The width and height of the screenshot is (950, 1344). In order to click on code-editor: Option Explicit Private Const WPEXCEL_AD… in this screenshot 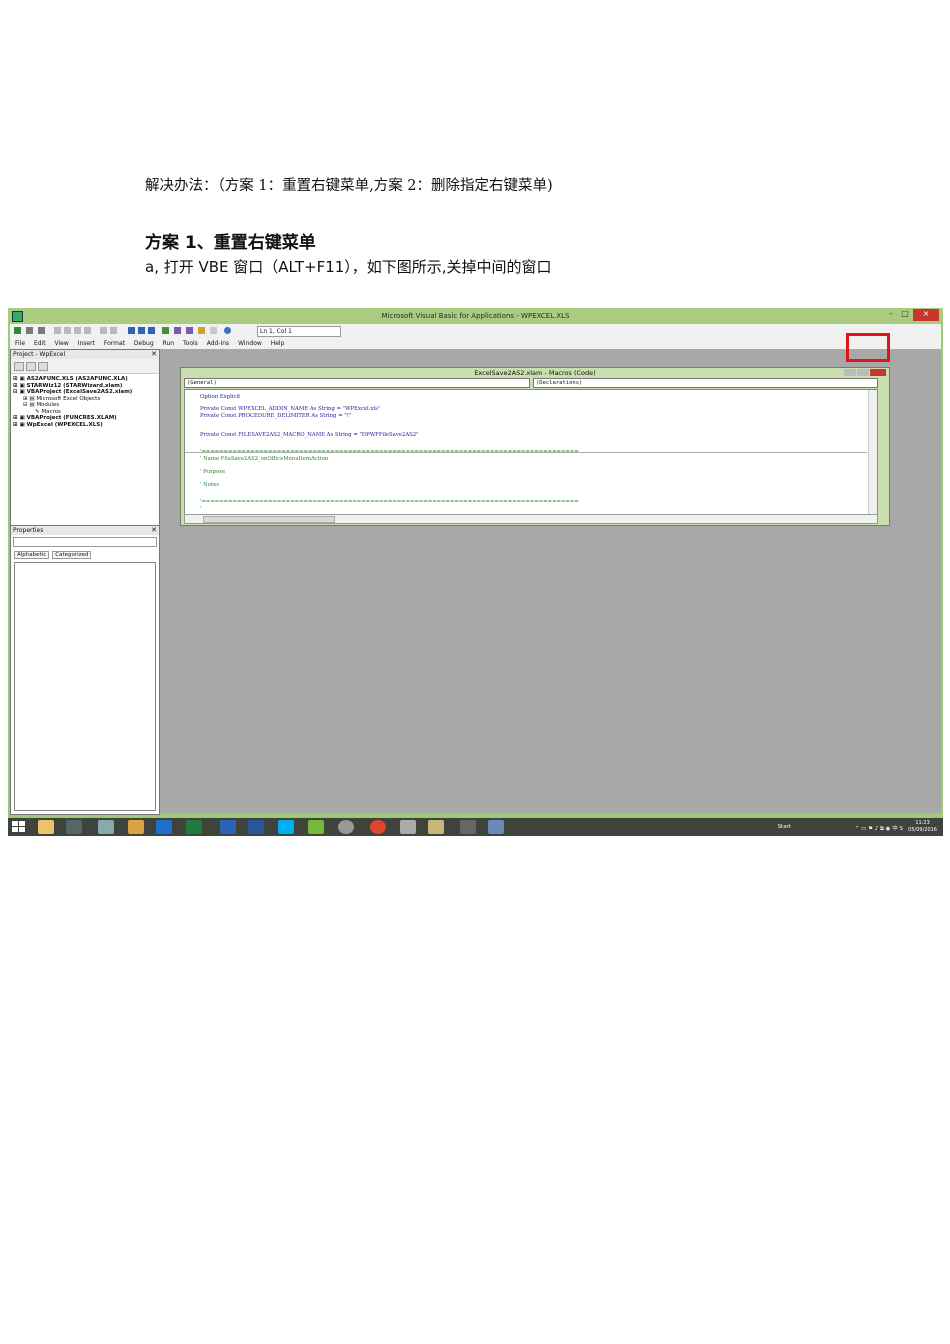, I will do `click(531, 452)`.